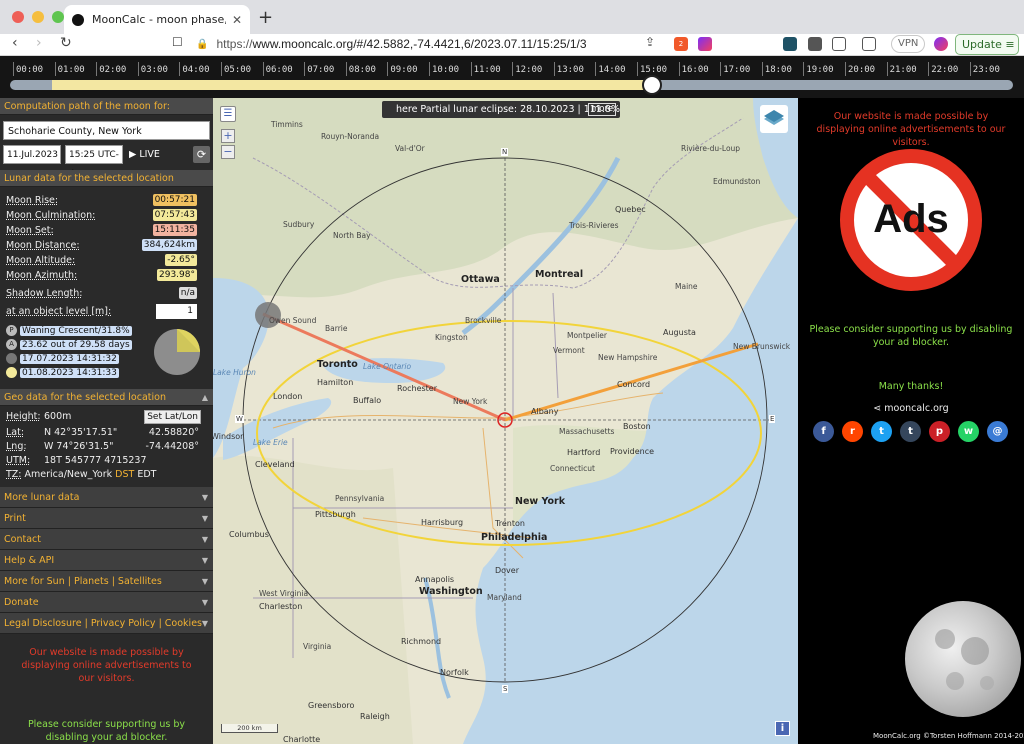 This screenshot has width=1024, height=744. I want to click on vpn-button: VPN, so click(908, 44).